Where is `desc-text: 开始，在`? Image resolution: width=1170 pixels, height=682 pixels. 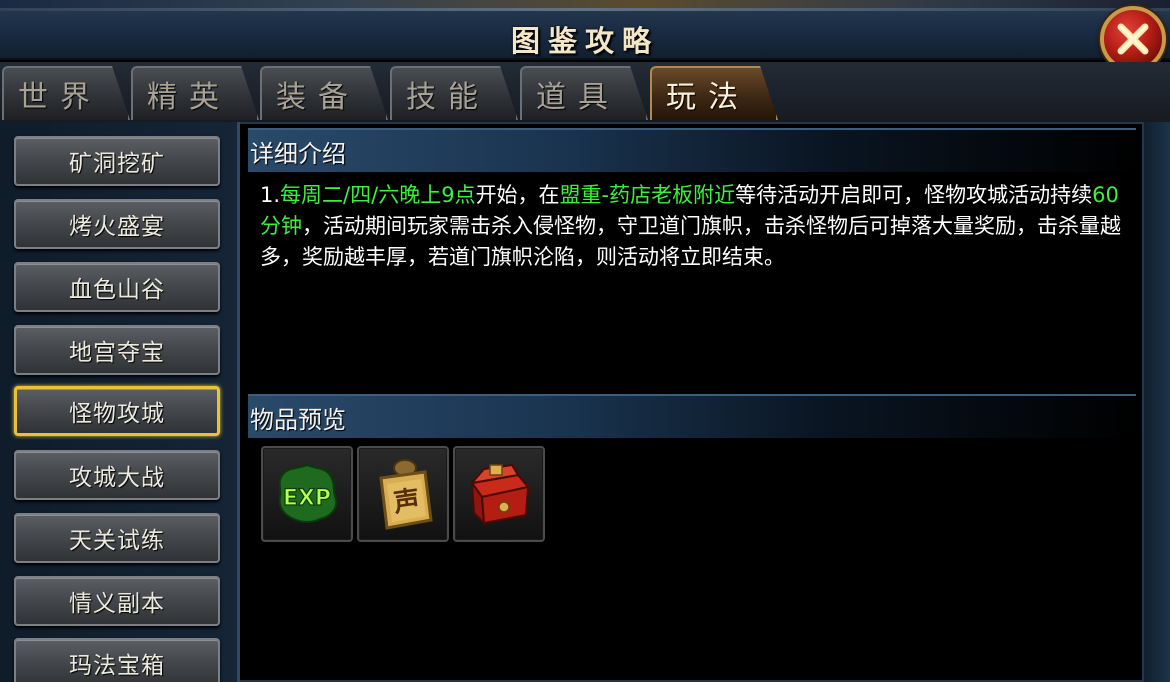 desc-text: 开始，在 is located at coordinates (517, 195).